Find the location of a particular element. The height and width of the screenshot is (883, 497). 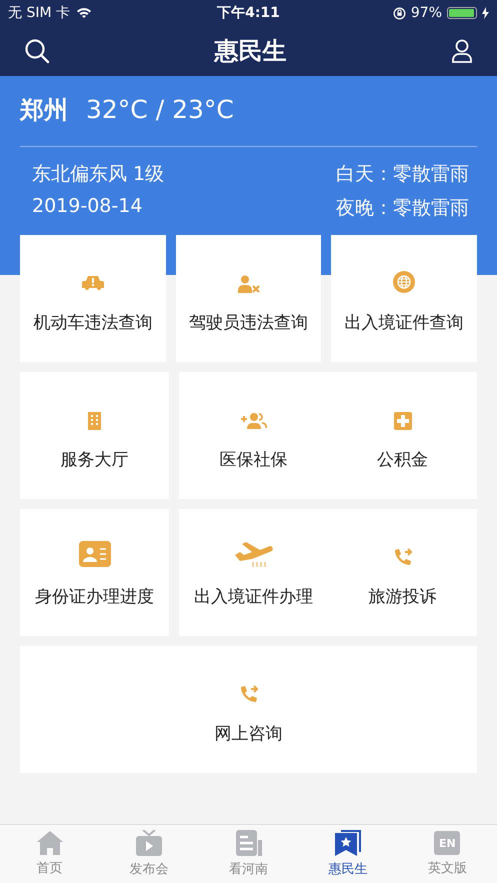

building-icon is located at coordinates (94, 420).